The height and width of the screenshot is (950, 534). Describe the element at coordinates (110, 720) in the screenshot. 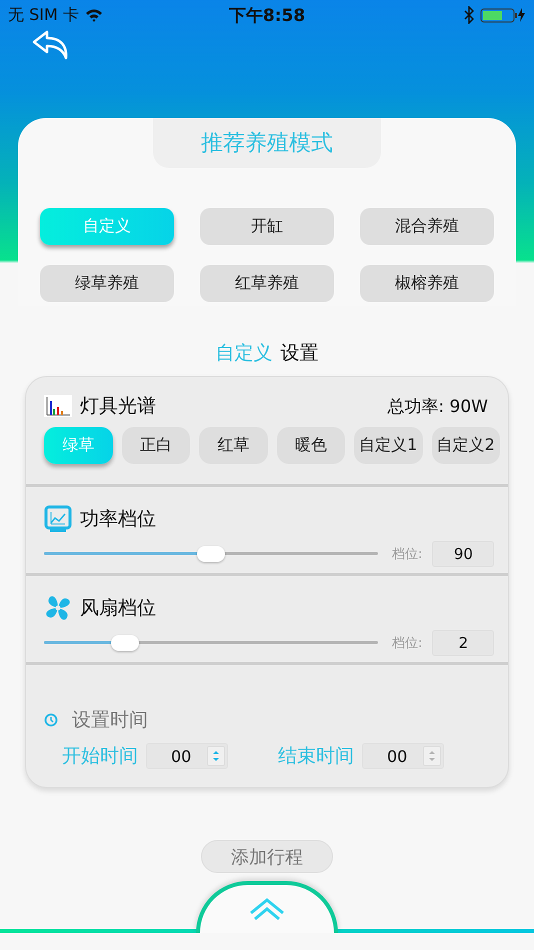

I see `schedule-title: 设置时间` at that location.